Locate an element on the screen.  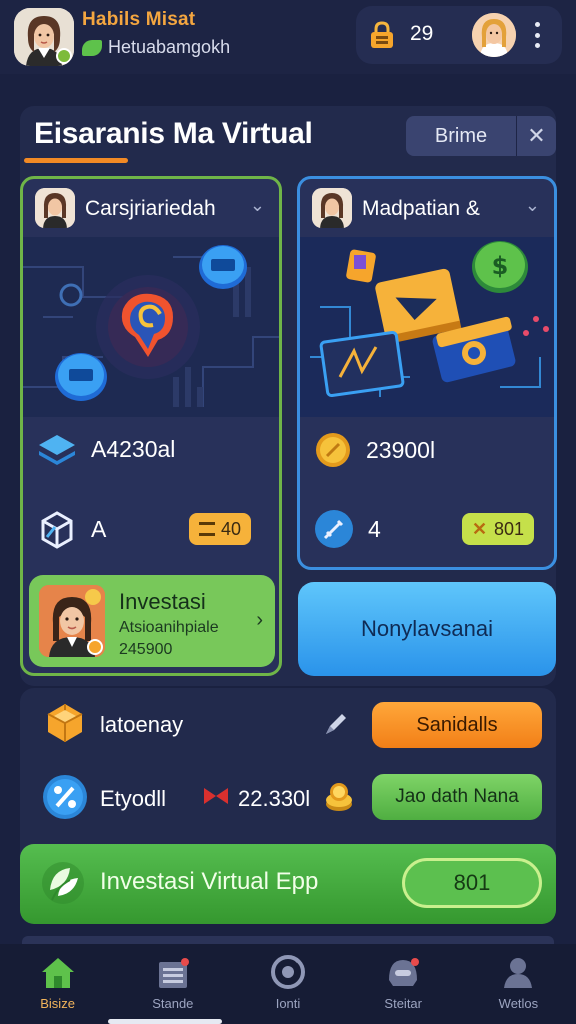
cube-icon is located at coordinates (57, 530).